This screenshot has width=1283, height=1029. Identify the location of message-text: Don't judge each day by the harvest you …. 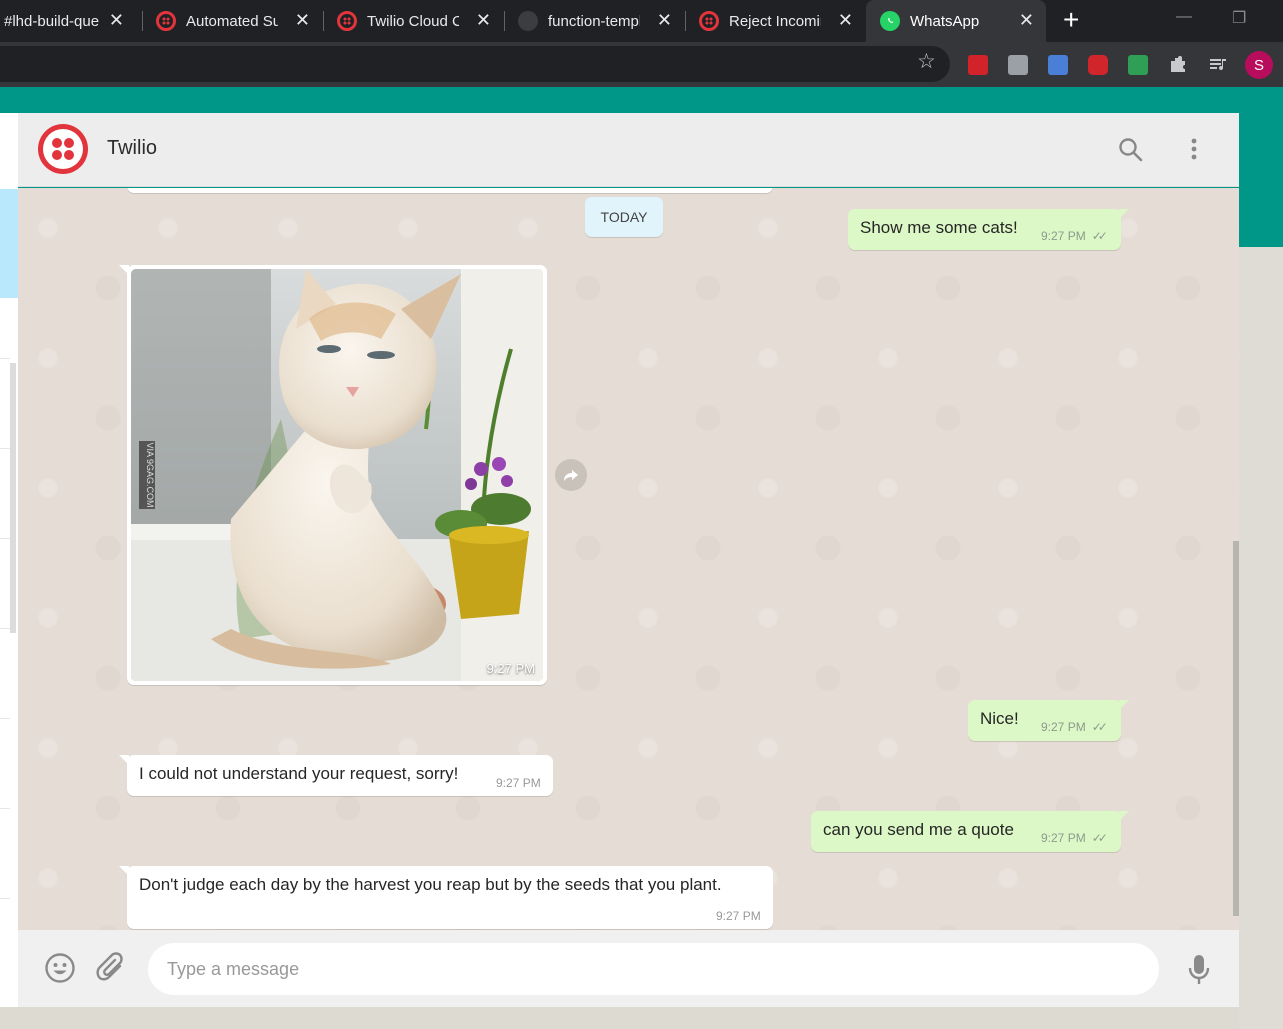
(430, 884).